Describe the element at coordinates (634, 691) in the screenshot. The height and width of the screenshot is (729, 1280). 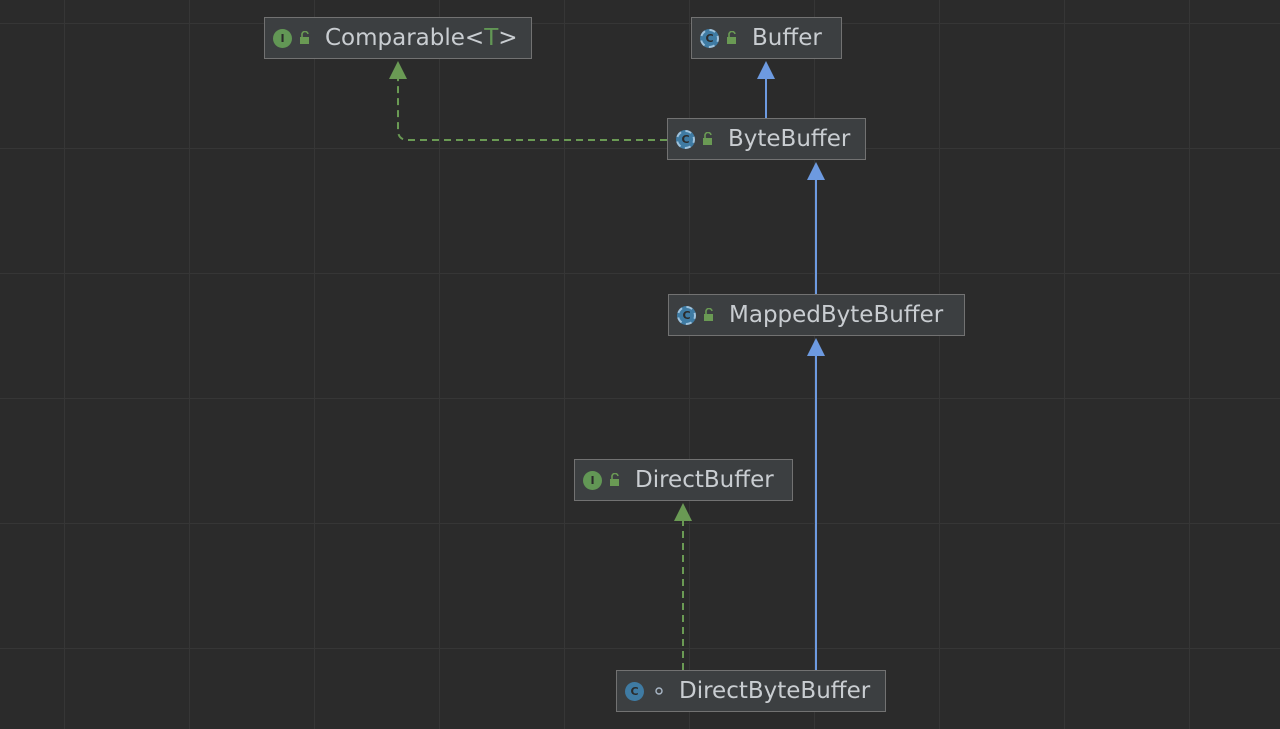
I see `class-icon: C` at that location.